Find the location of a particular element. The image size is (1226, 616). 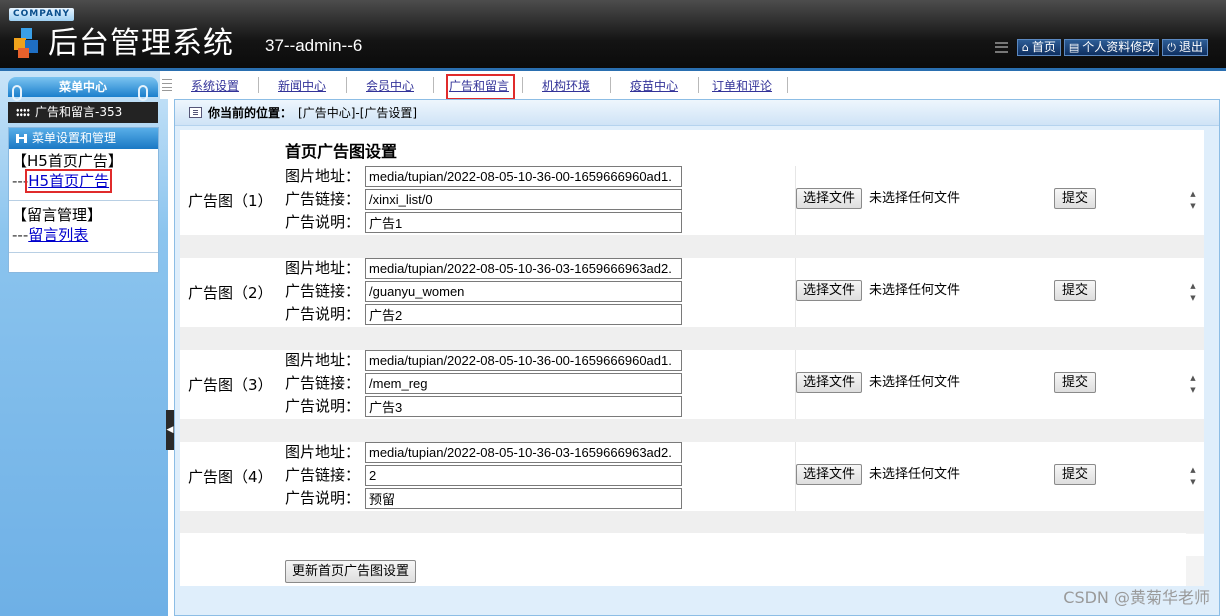

nav-grip-icon is located at coordinates (167, 85).